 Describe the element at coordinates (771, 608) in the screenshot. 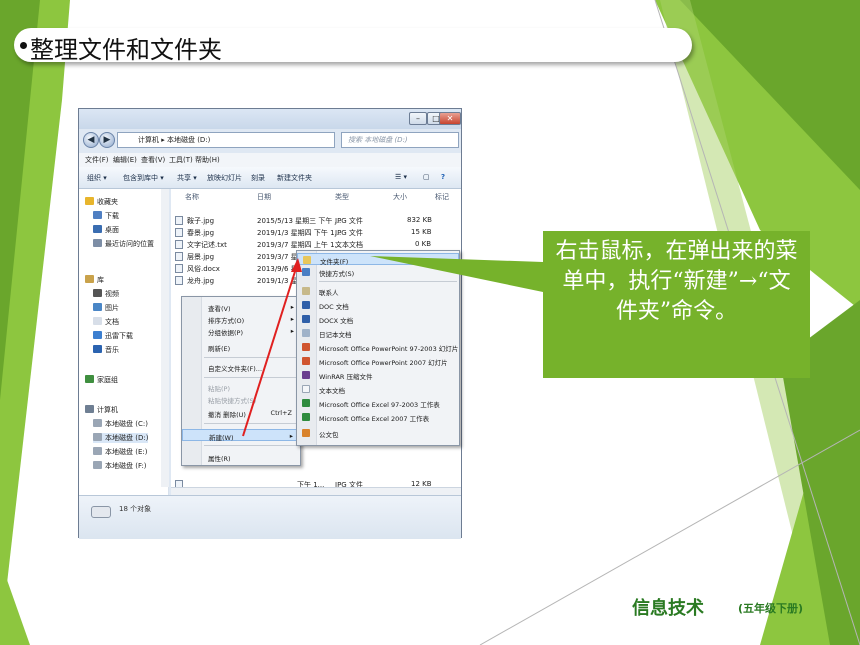

I see `logo-subtitle: (五年级下册)` at that location.